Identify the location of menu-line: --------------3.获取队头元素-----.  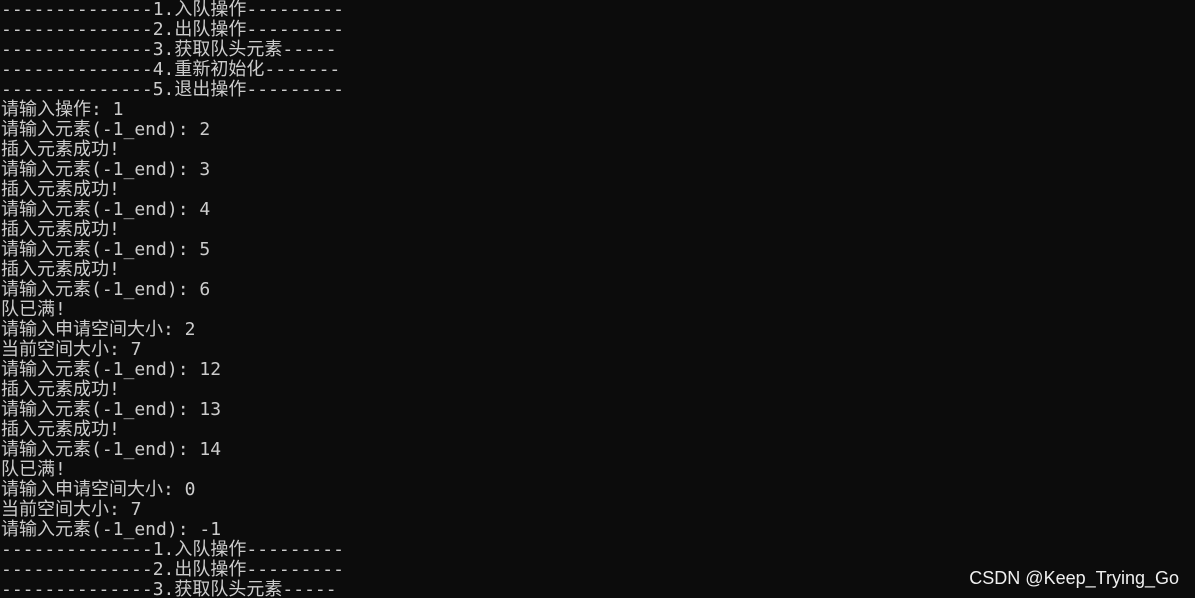
(169, 49).